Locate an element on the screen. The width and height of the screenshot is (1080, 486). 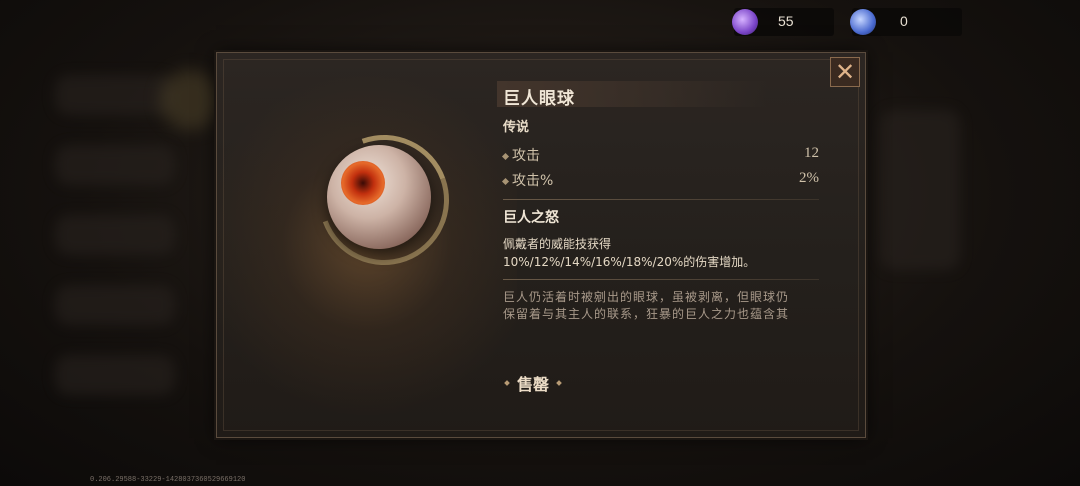
eyeball is located at coordinates (379, 197).